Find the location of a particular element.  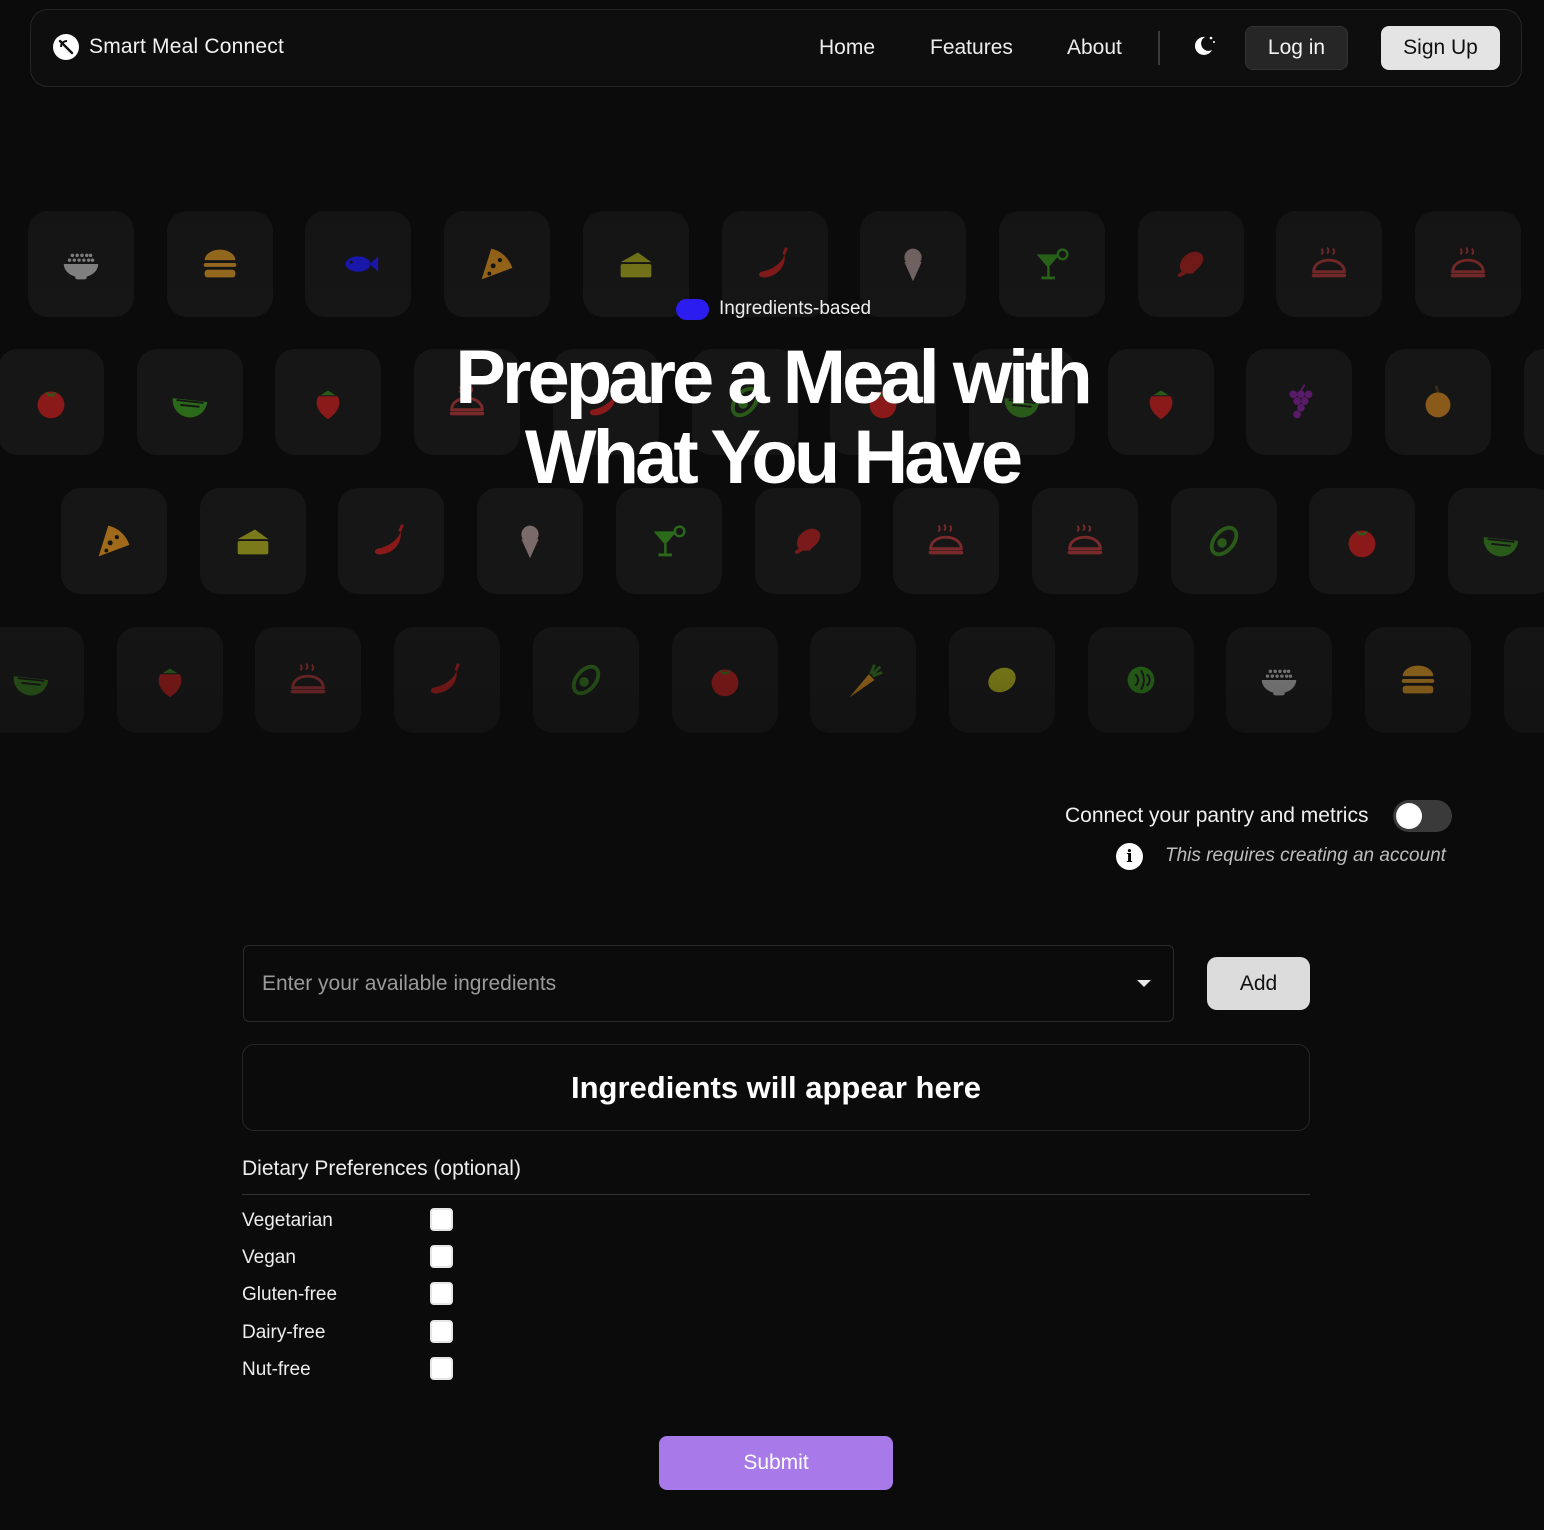

ingredient-input is located at coordinates (684, 983).